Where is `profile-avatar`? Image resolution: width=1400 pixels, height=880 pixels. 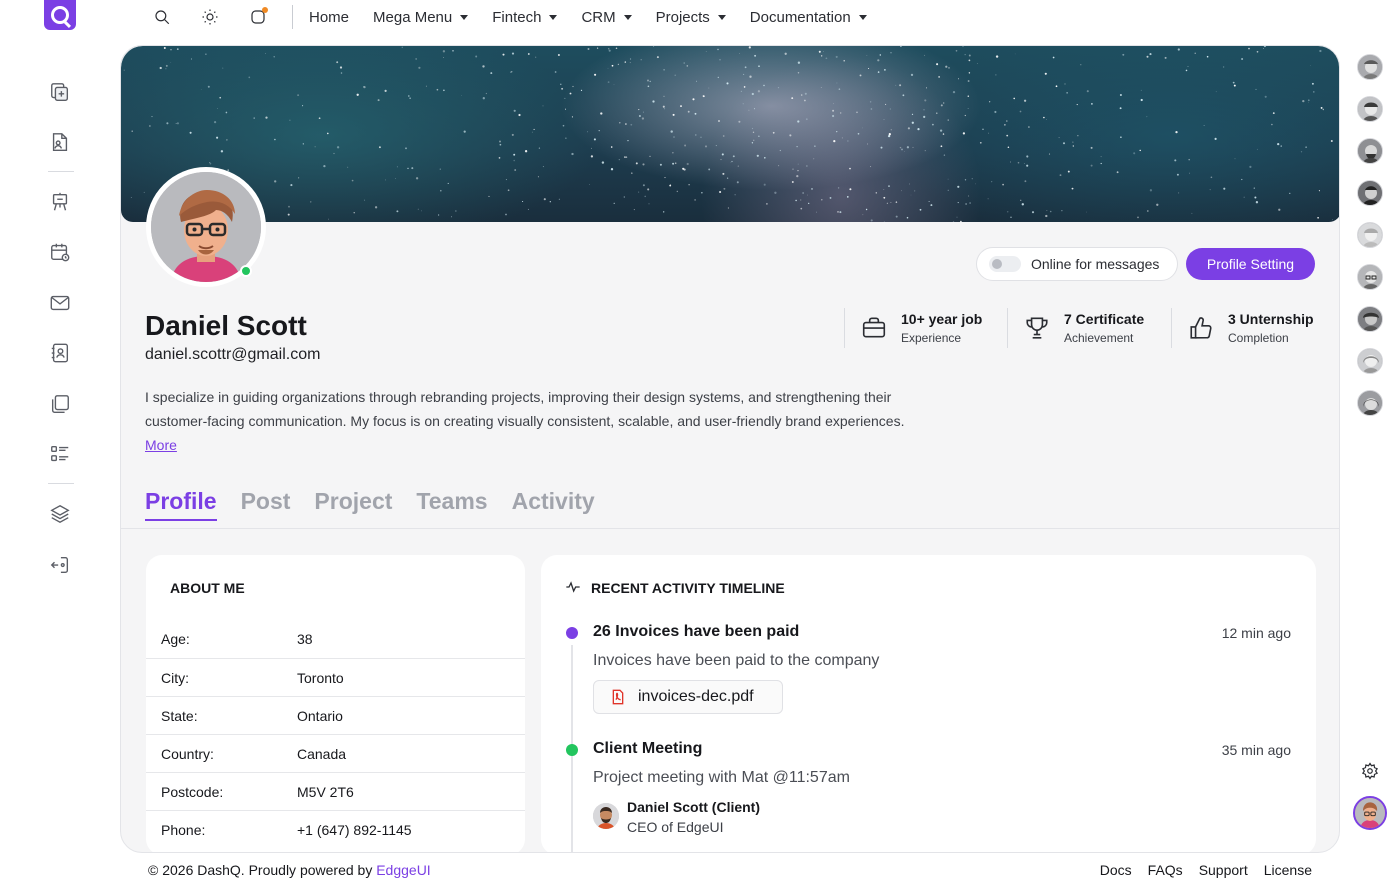
profile-avatar is located at coordinates (206, 227).